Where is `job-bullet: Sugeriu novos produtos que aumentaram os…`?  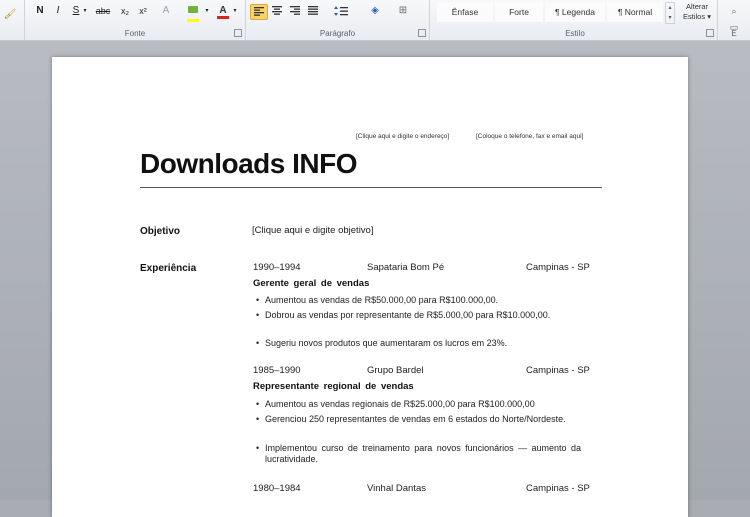 job-bullet: Sugeriu novos produtos que aumentaram os… is located at coordinates (386, 343).